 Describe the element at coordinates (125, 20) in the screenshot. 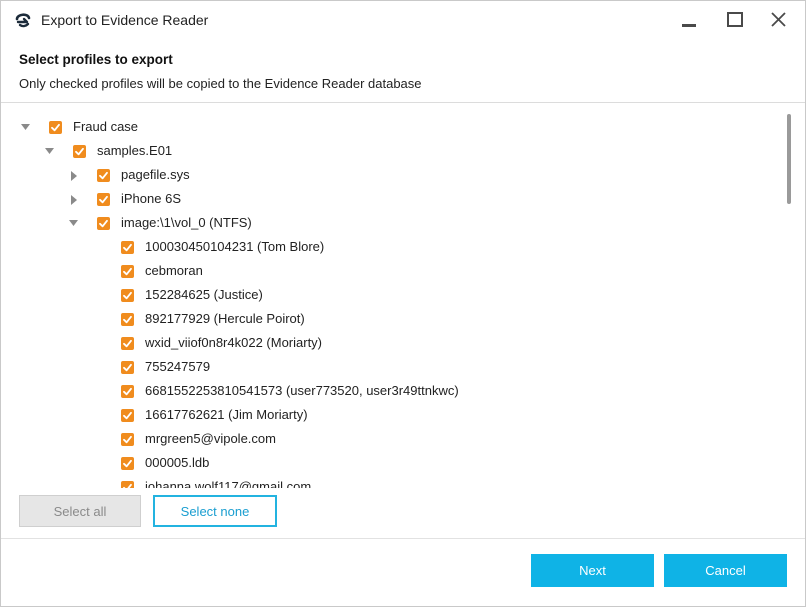

I see `window-title: Export to Evidence Reader` at that location.